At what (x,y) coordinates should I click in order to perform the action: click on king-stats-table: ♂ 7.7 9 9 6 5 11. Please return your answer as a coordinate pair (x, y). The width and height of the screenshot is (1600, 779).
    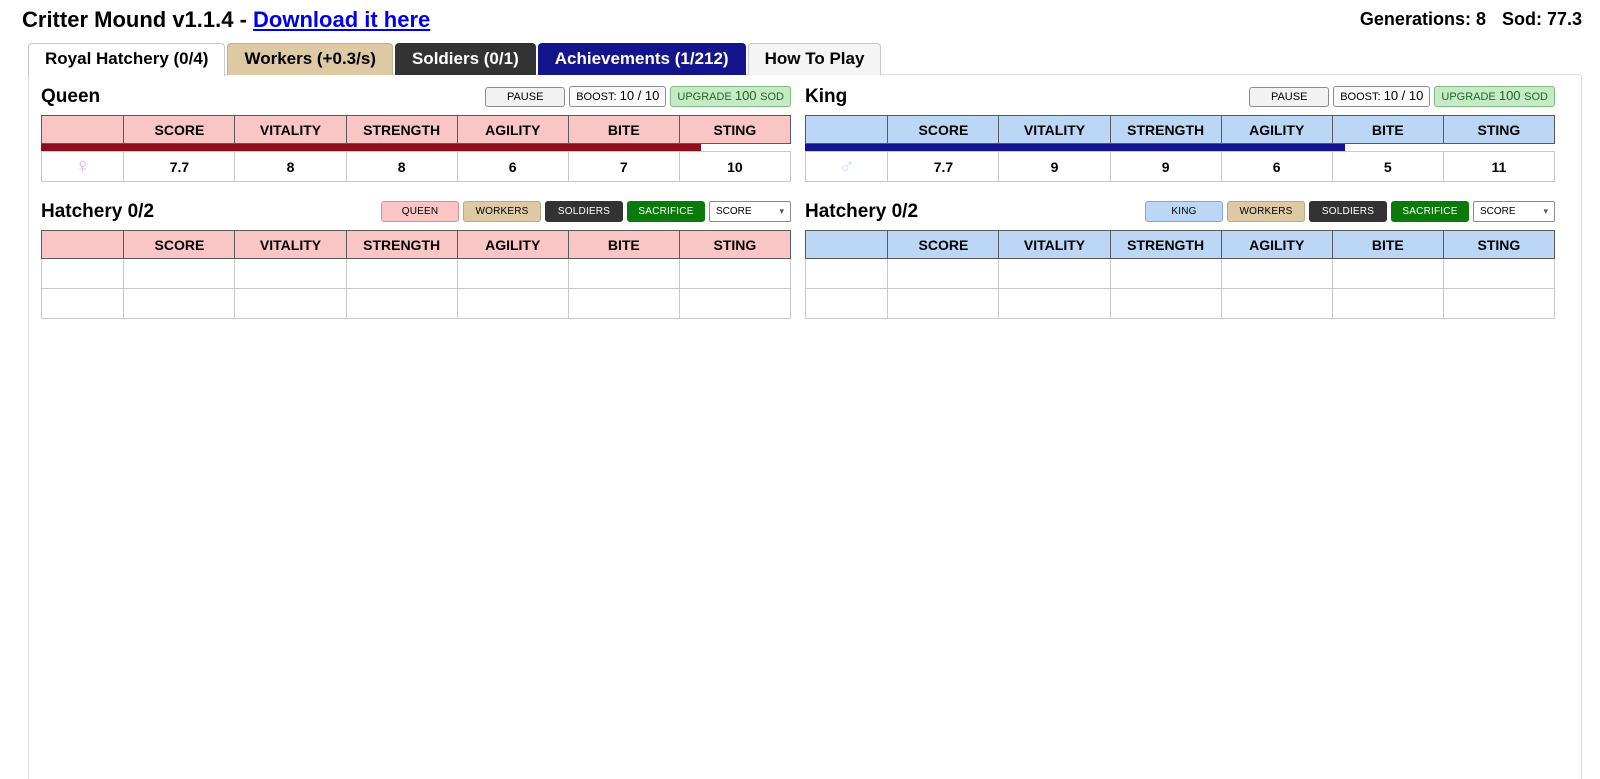
    Looking at the image, I should click on (1180, 166).